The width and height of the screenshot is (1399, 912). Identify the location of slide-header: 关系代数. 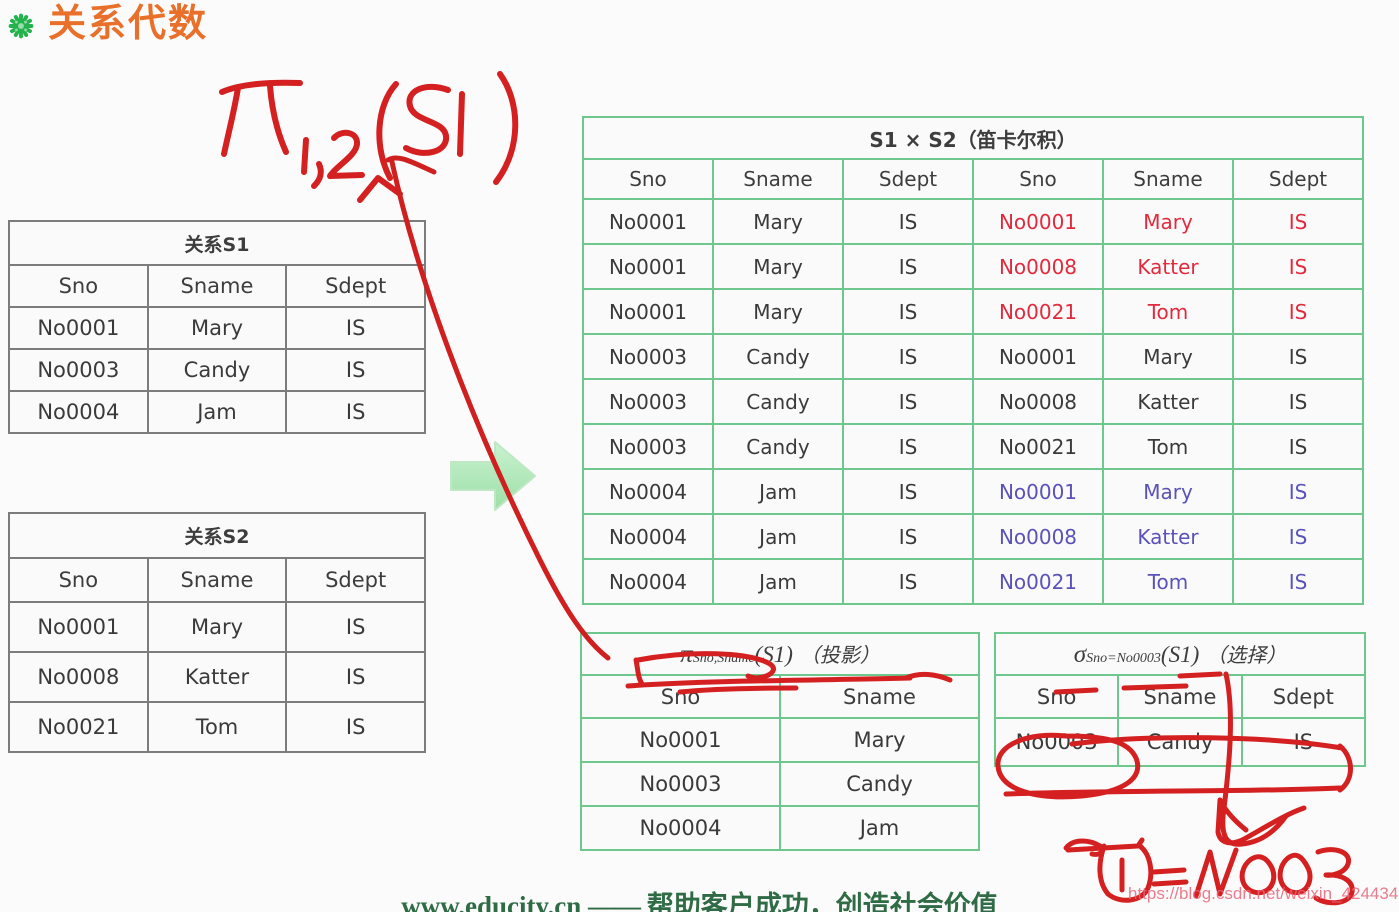
(108, 23).